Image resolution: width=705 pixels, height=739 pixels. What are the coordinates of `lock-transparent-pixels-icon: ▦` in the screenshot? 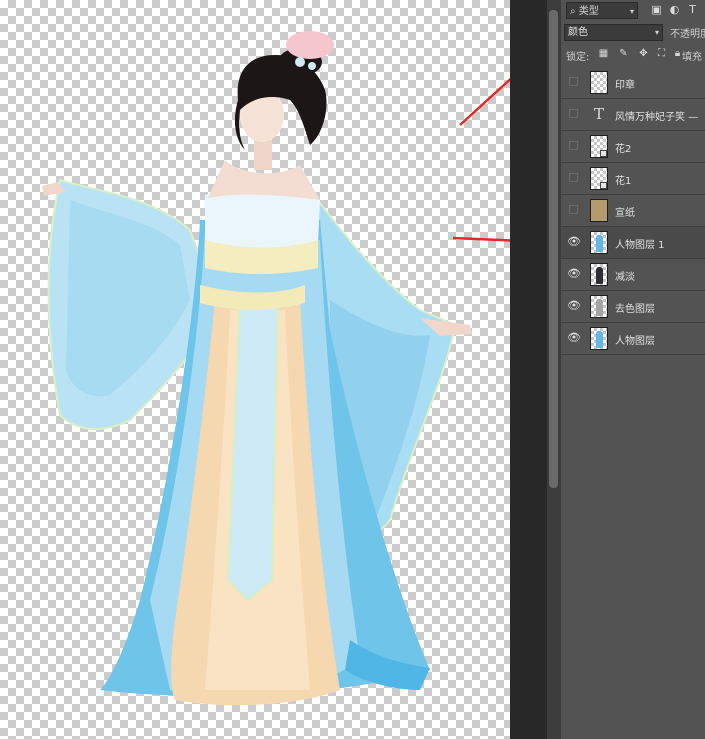 It's located at (603, 54).